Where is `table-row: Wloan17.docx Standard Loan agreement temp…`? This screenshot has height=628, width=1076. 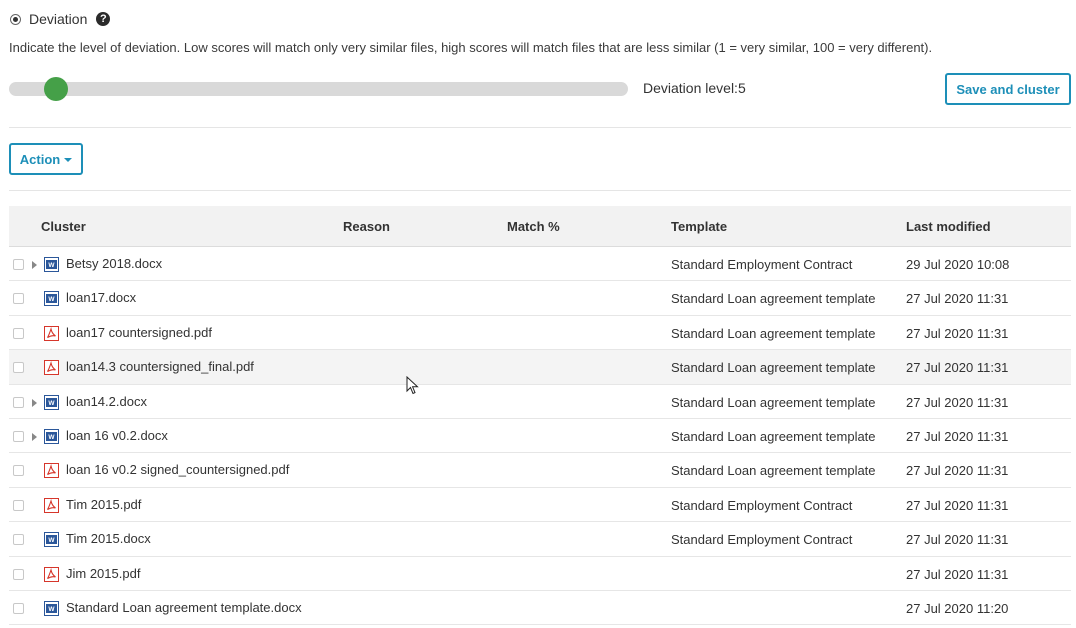
table-row: Wloan17.docx Standard Loan agreement temp… is located at coordinates (540, 298).